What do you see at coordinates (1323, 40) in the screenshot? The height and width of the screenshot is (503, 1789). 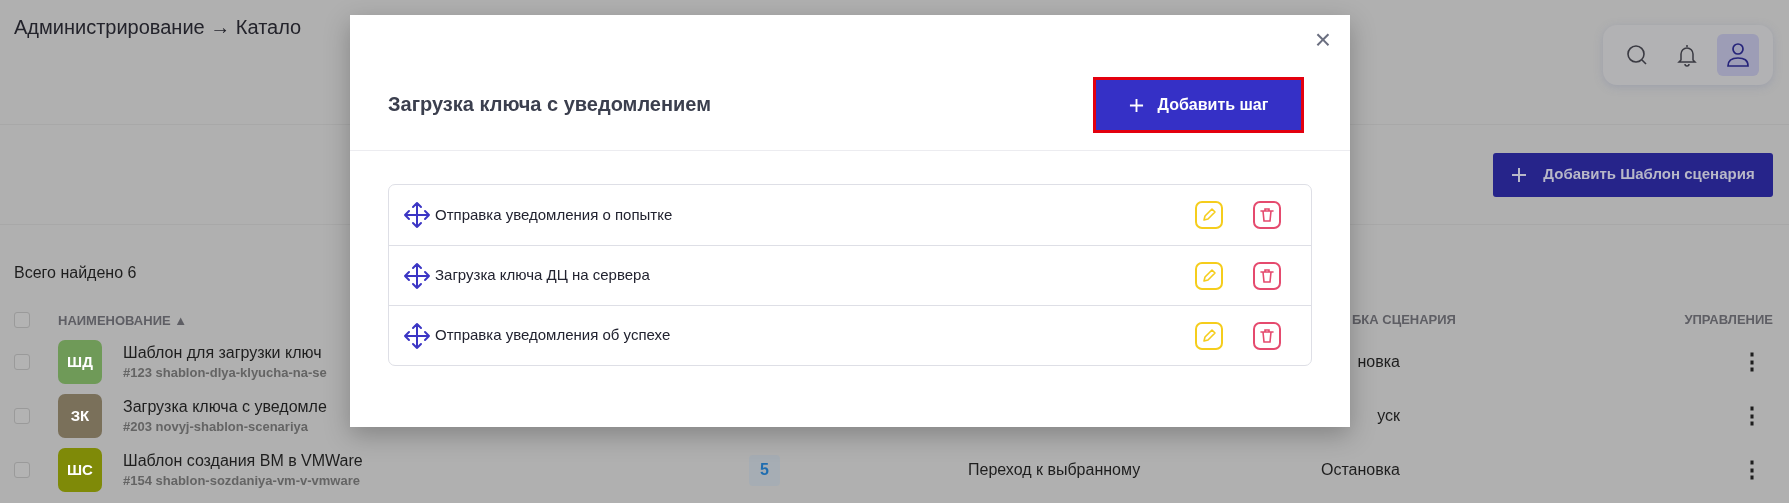 I see `close-button: ×` at bounding box center [1323, 40].